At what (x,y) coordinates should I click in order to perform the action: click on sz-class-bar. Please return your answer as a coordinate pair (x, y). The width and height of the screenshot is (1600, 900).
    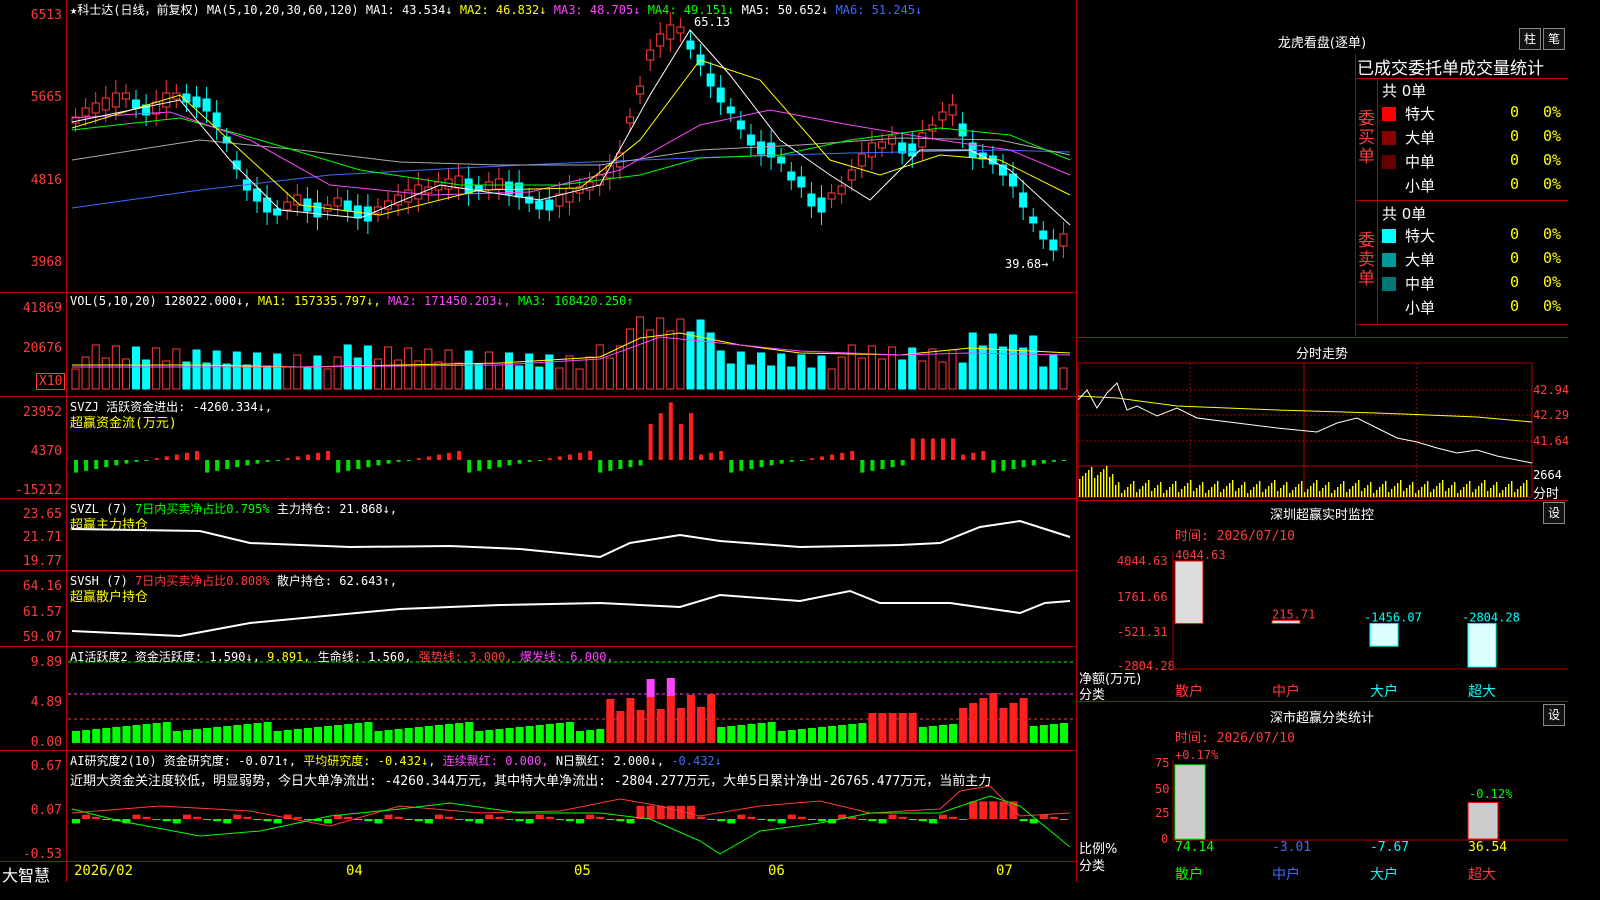
    Looking at the image, I should click on (1190, 802).